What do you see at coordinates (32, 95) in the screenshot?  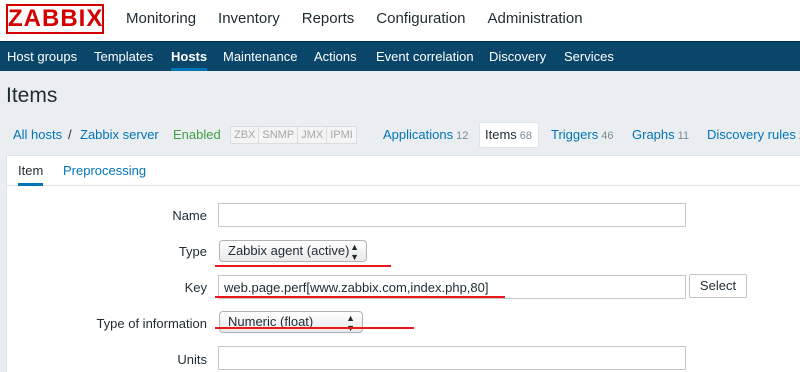 I see `page-title: Items` at bounding box center [32, 95].